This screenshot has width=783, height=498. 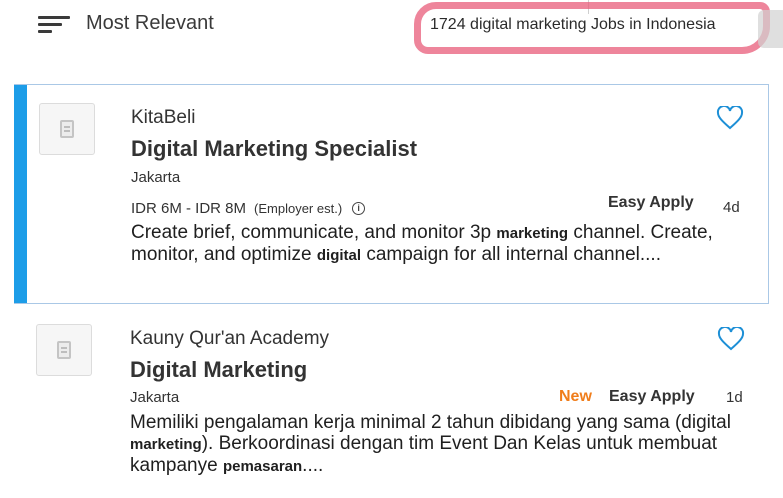 I want to click on sort-label: Most Relevant, so click(x=150, y=22).